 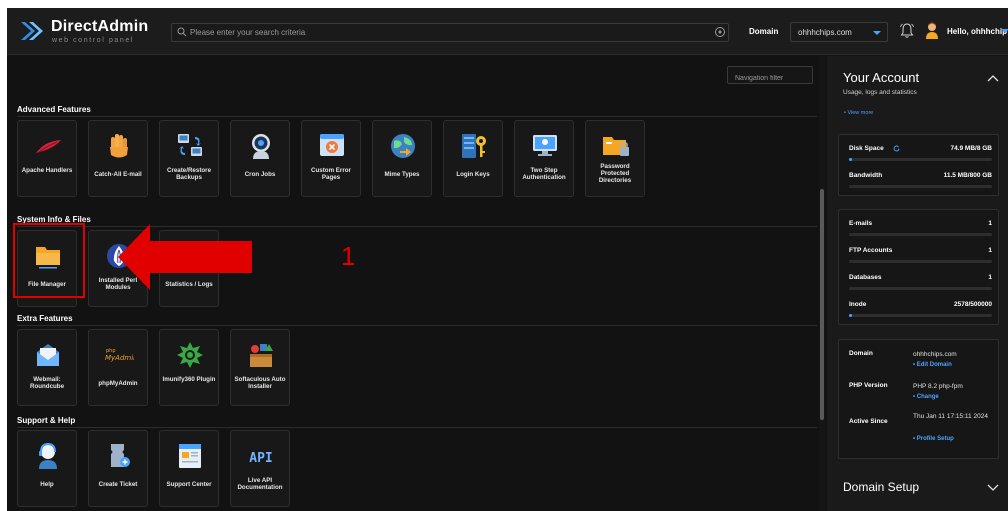 What do you see at coordinates (47, 367) in the screenshot?
I see `tile-webmail-roundcube: Webmail: Roundcube` at bounding box center [47, 367].